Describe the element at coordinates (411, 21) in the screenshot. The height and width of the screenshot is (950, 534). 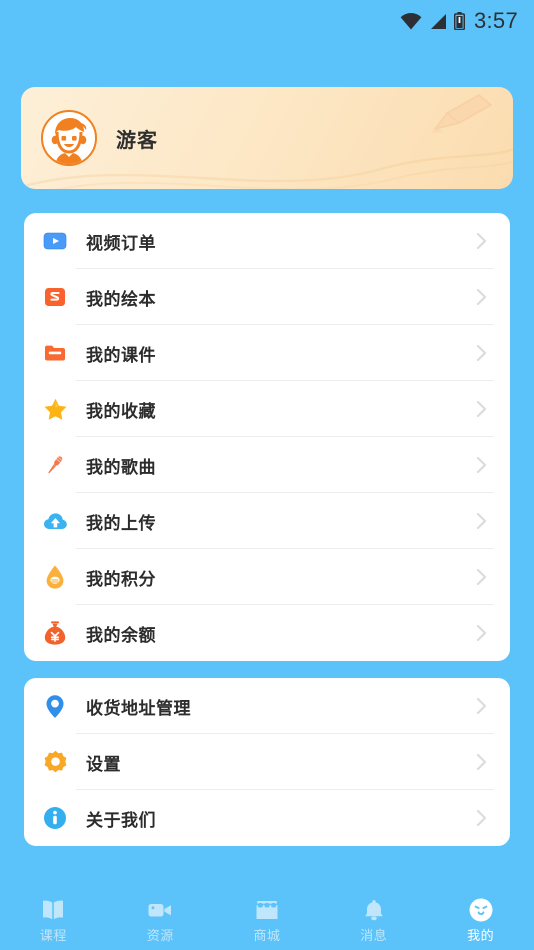
I see `wifi-icon` at that location.